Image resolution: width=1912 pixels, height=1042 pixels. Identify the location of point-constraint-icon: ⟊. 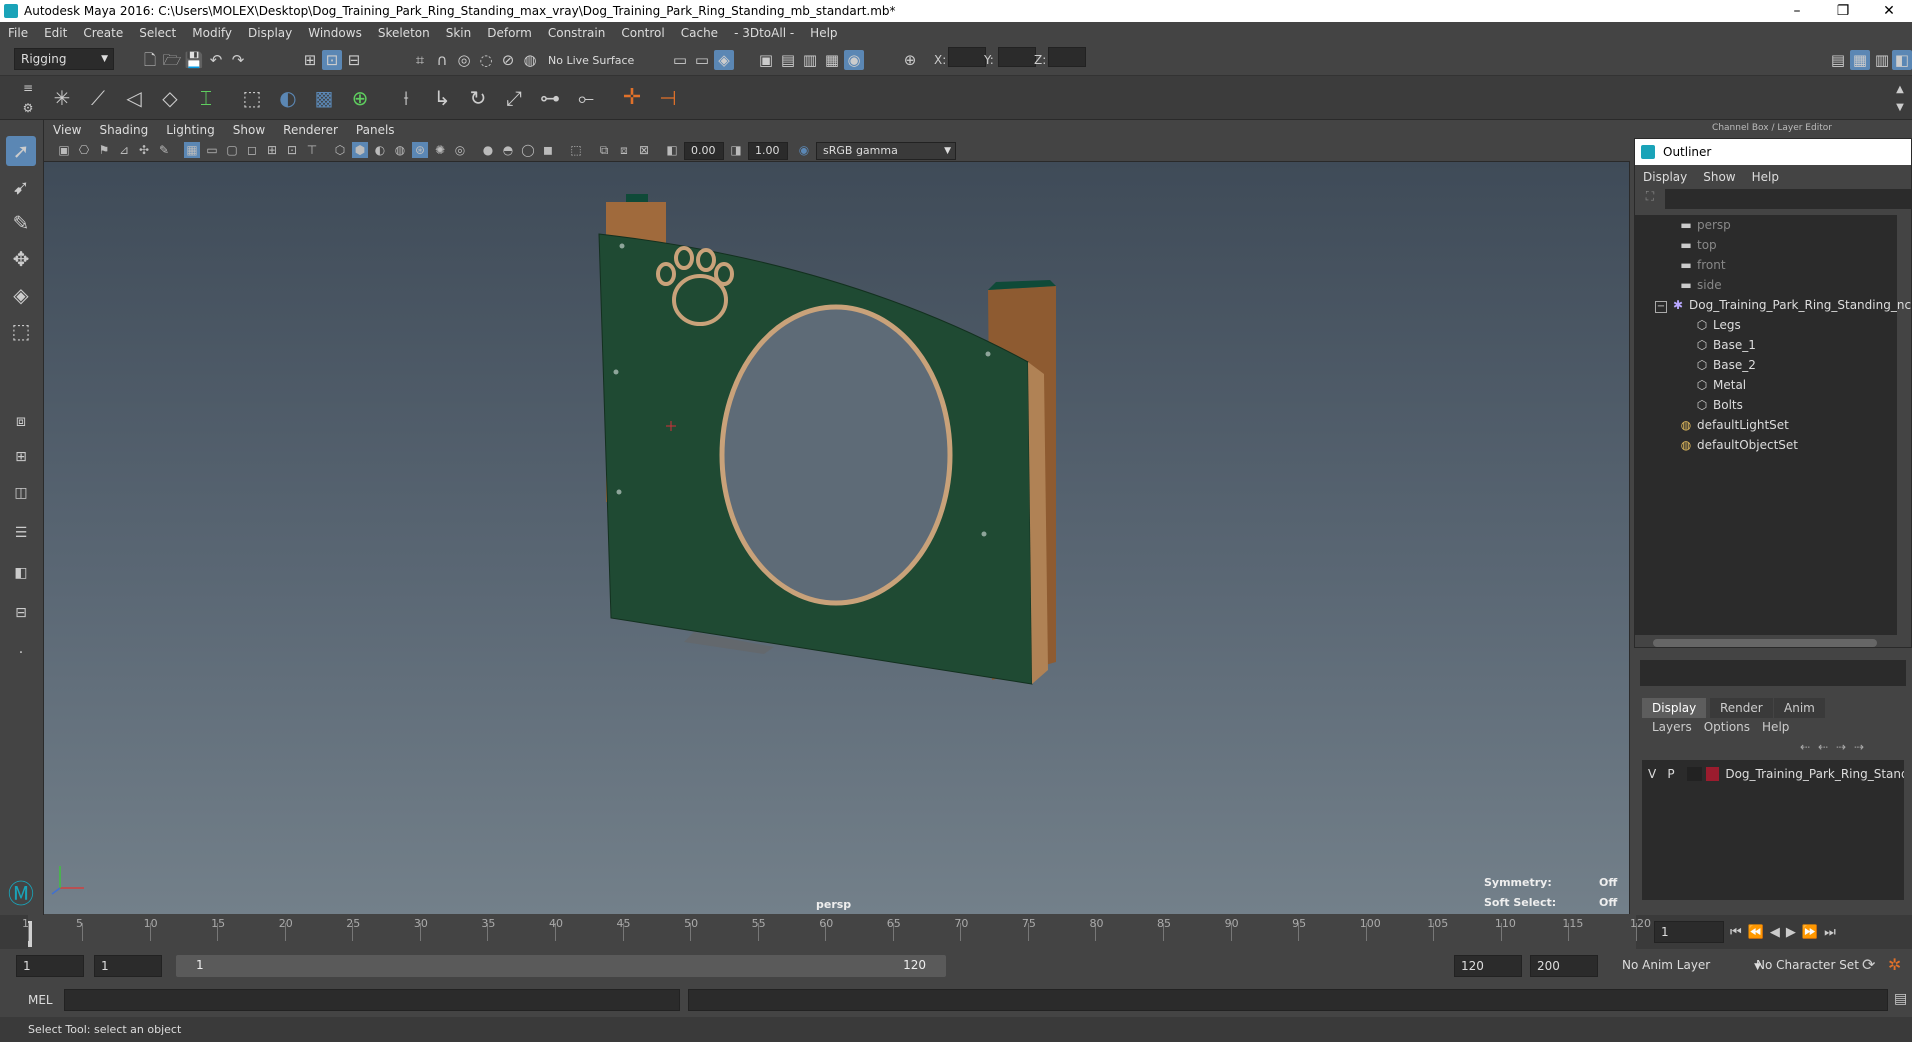
(406, 98).